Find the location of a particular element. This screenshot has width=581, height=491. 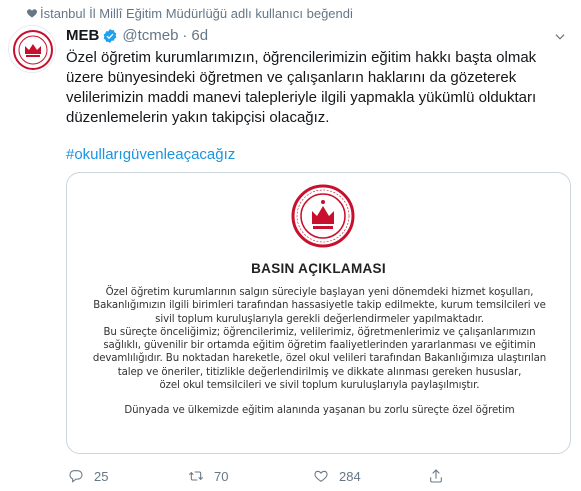

retweet-icon is located at coordinates (196, 476).